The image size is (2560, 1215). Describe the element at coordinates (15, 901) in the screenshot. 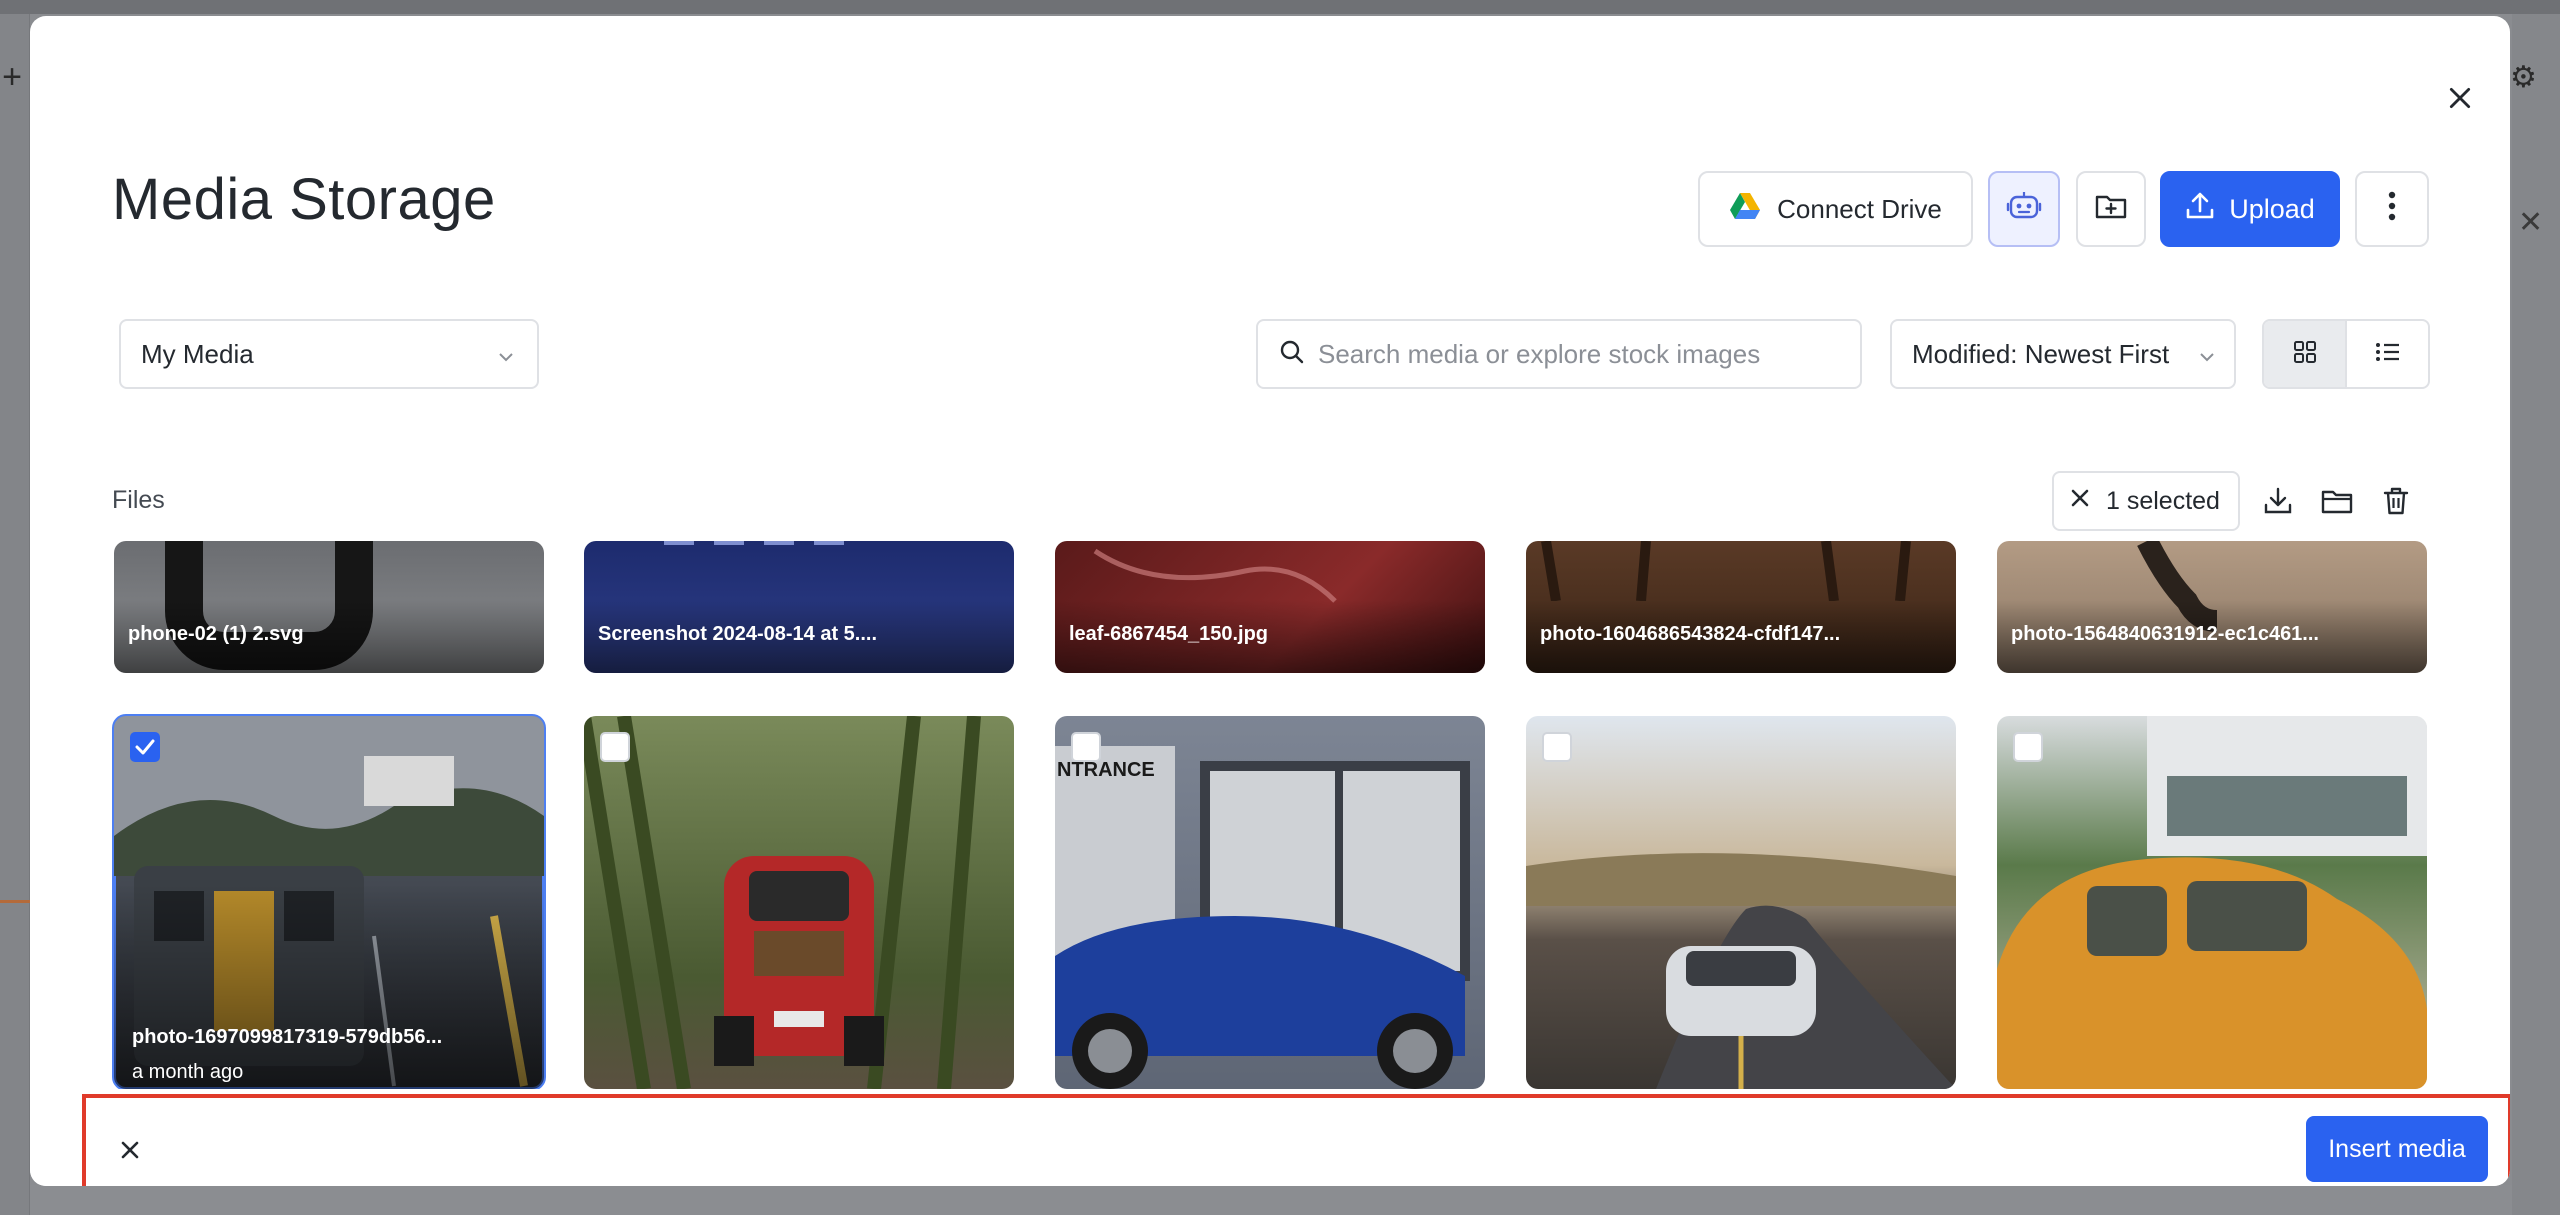

I see `background-accent-line` at that location.